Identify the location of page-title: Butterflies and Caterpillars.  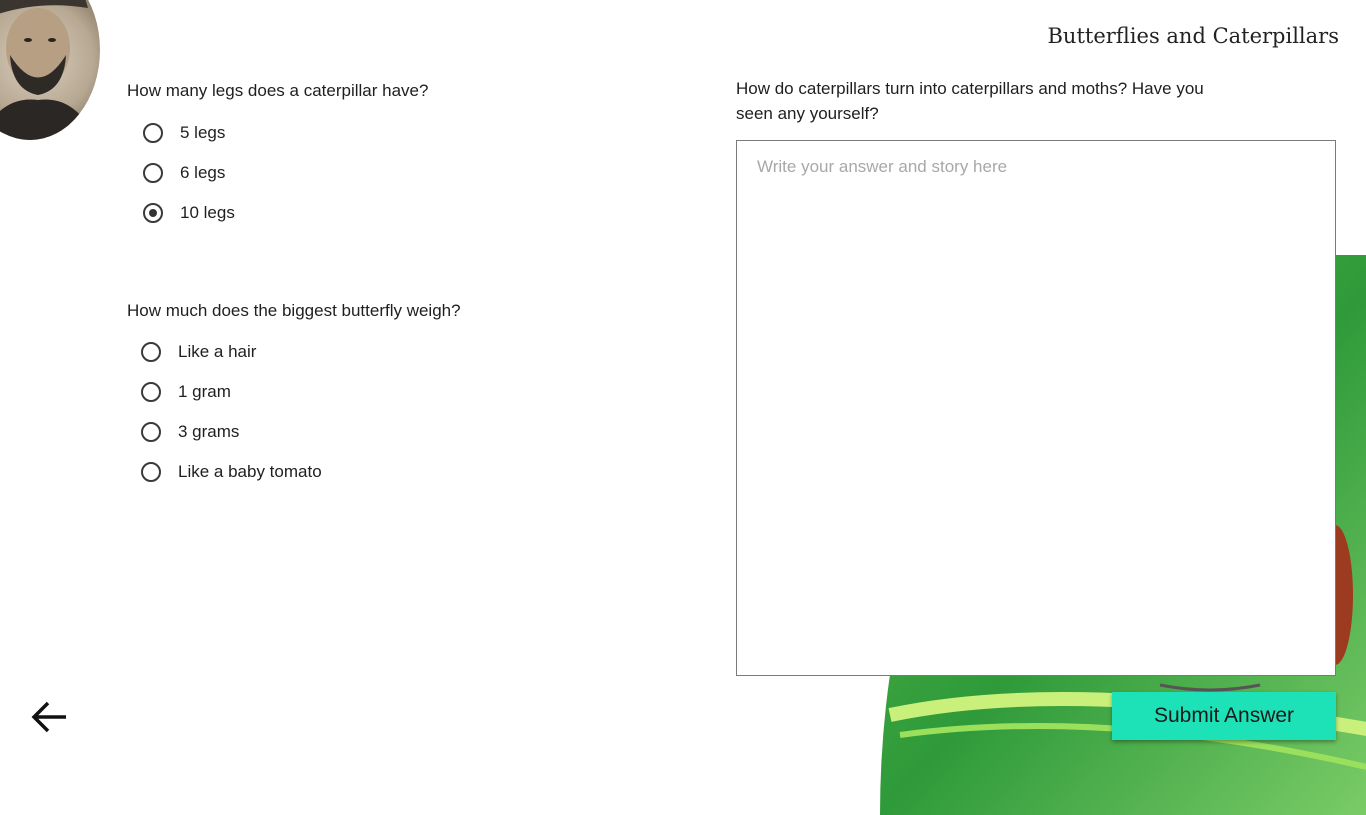
(1193, 36).